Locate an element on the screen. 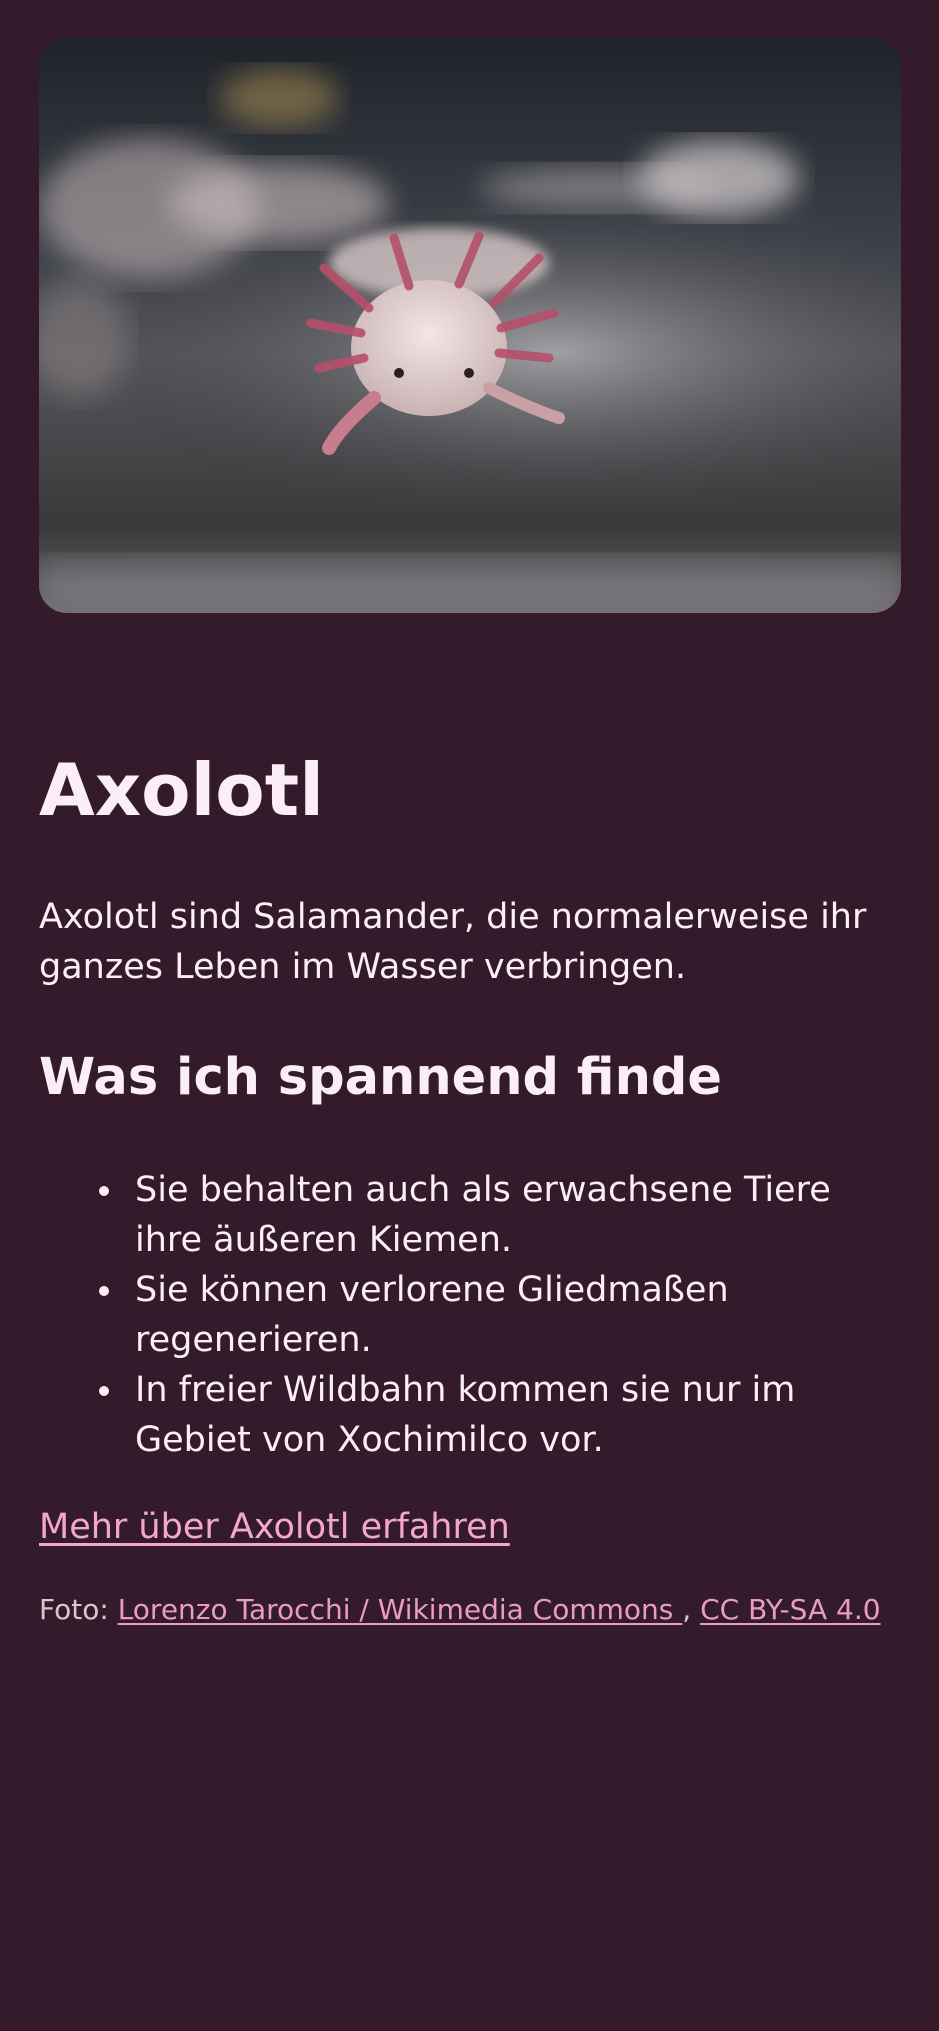 Image resolution: width=939 pixels, height=2031 pixels. author-link: Lorenzo Tarocchi / Wikimedia Commons is located at coordinates (400, 1609).